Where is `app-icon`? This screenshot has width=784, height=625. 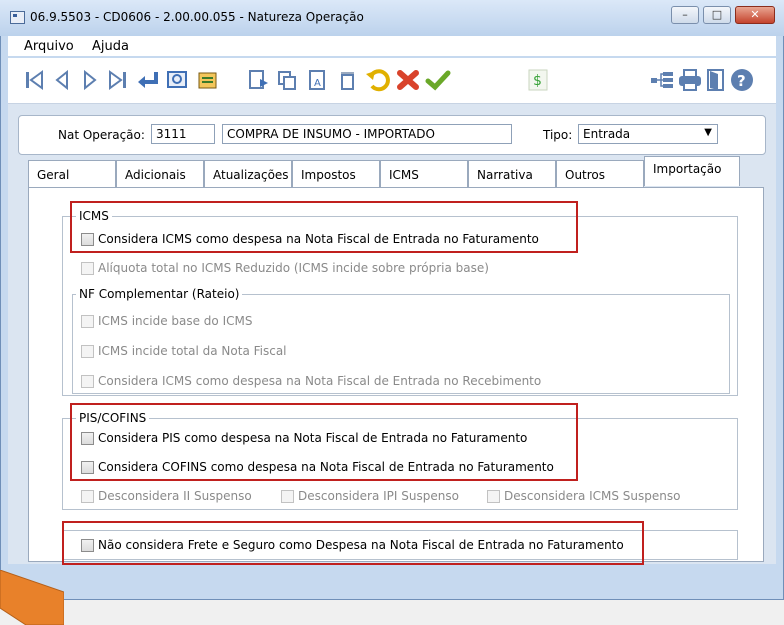 app-icon is located at coordinates (17, 17).